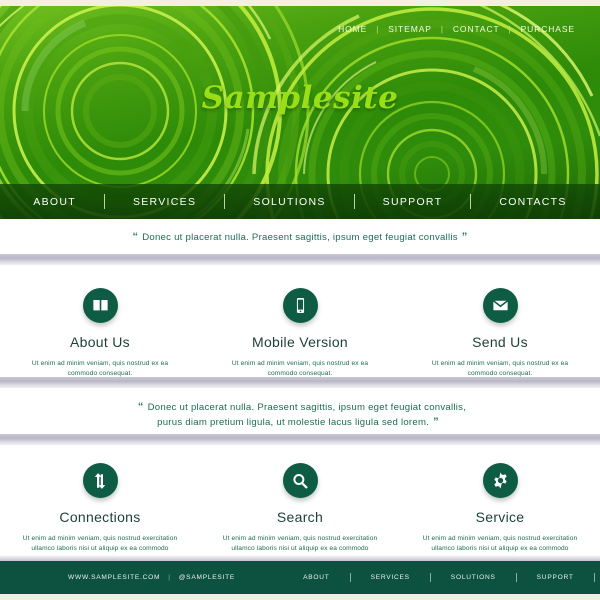  I want to click on footer-nav-support: SUPPORT, so click(555, 577).